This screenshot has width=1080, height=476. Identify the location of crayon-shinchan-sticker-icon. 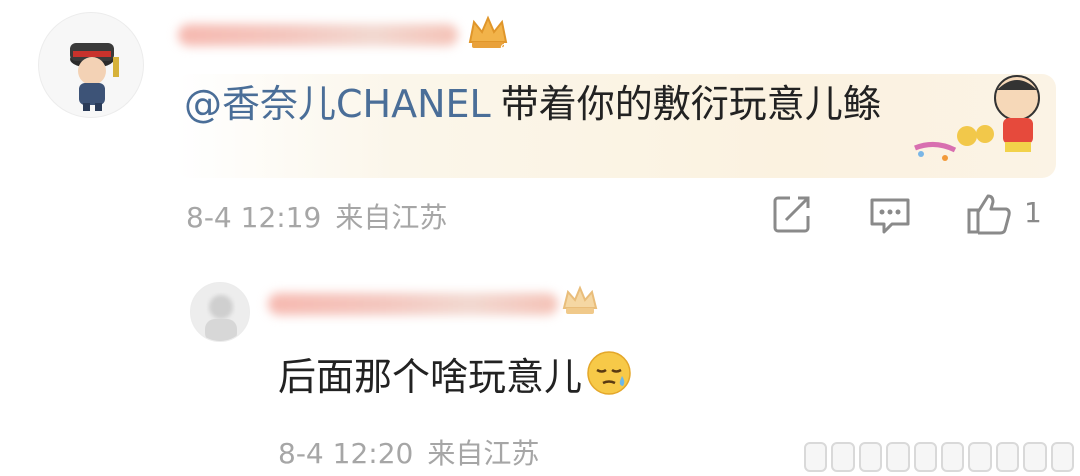
(977, 118).